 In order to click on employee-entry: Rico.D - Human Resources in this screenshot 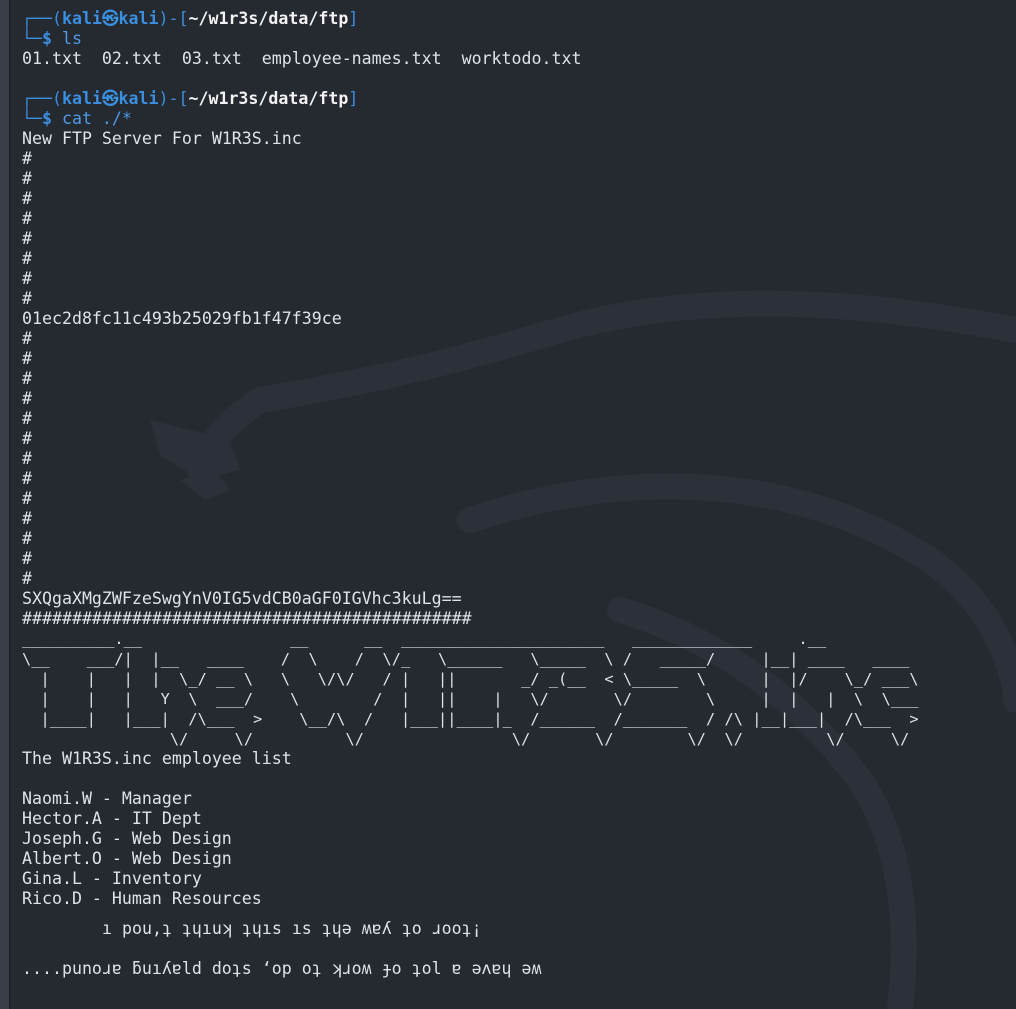, I will do `click(142, 898)`.